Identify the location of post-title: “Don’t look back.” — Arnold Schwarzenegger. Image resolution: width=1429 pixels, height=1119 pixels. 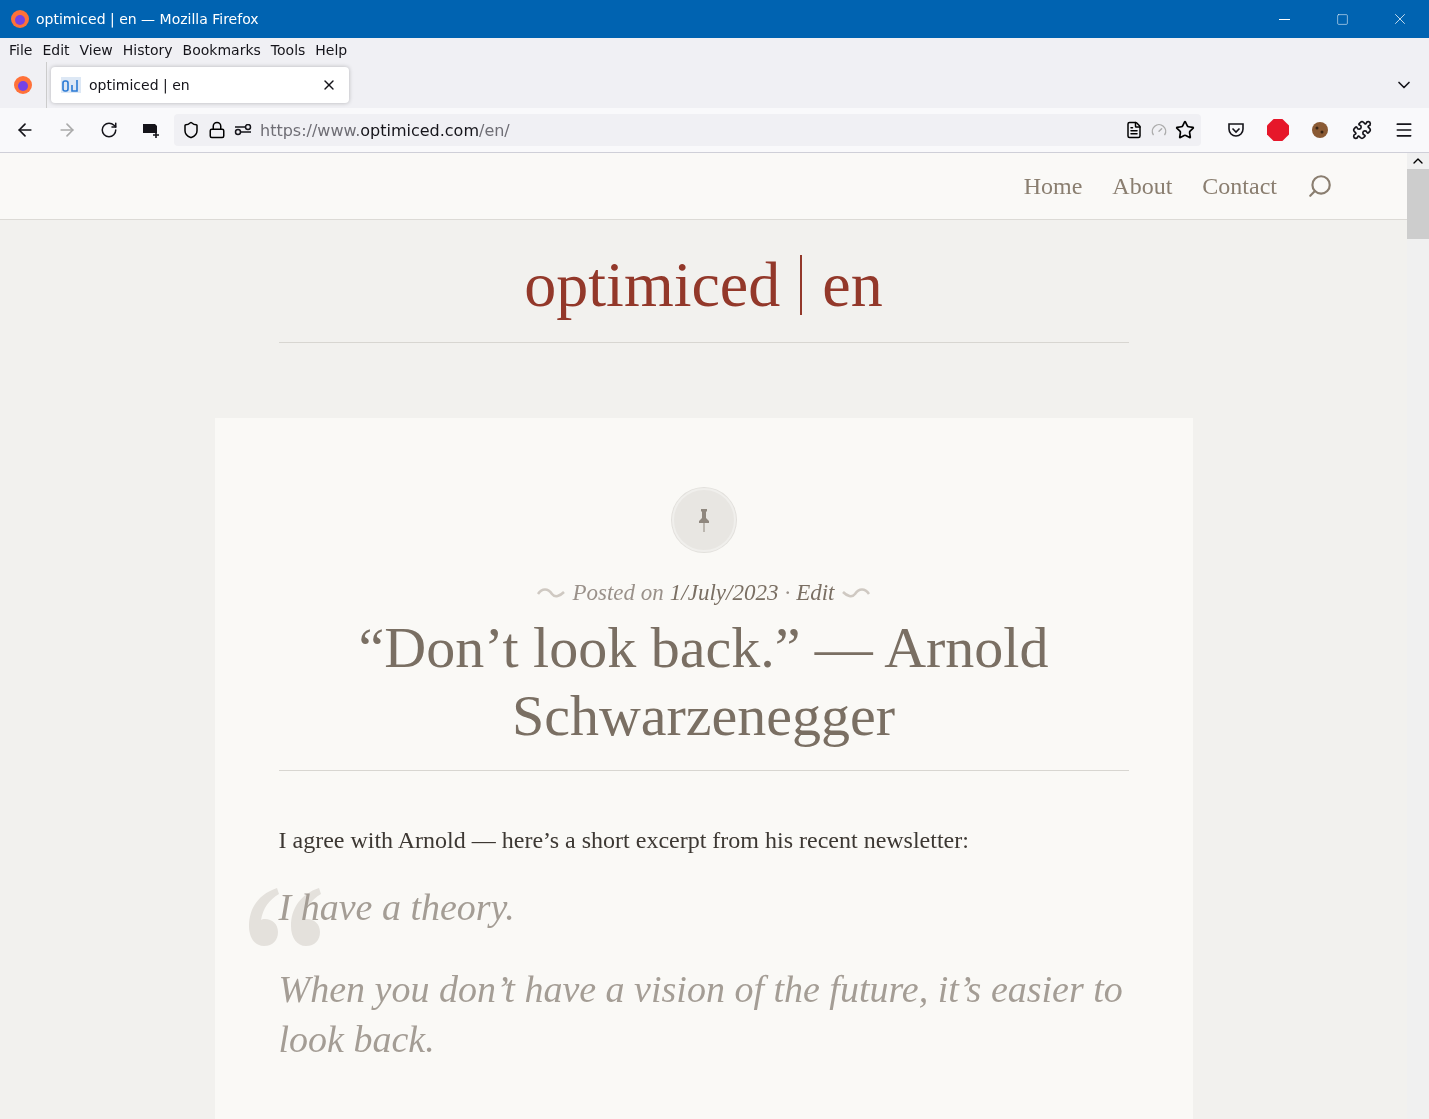
(703, 692).